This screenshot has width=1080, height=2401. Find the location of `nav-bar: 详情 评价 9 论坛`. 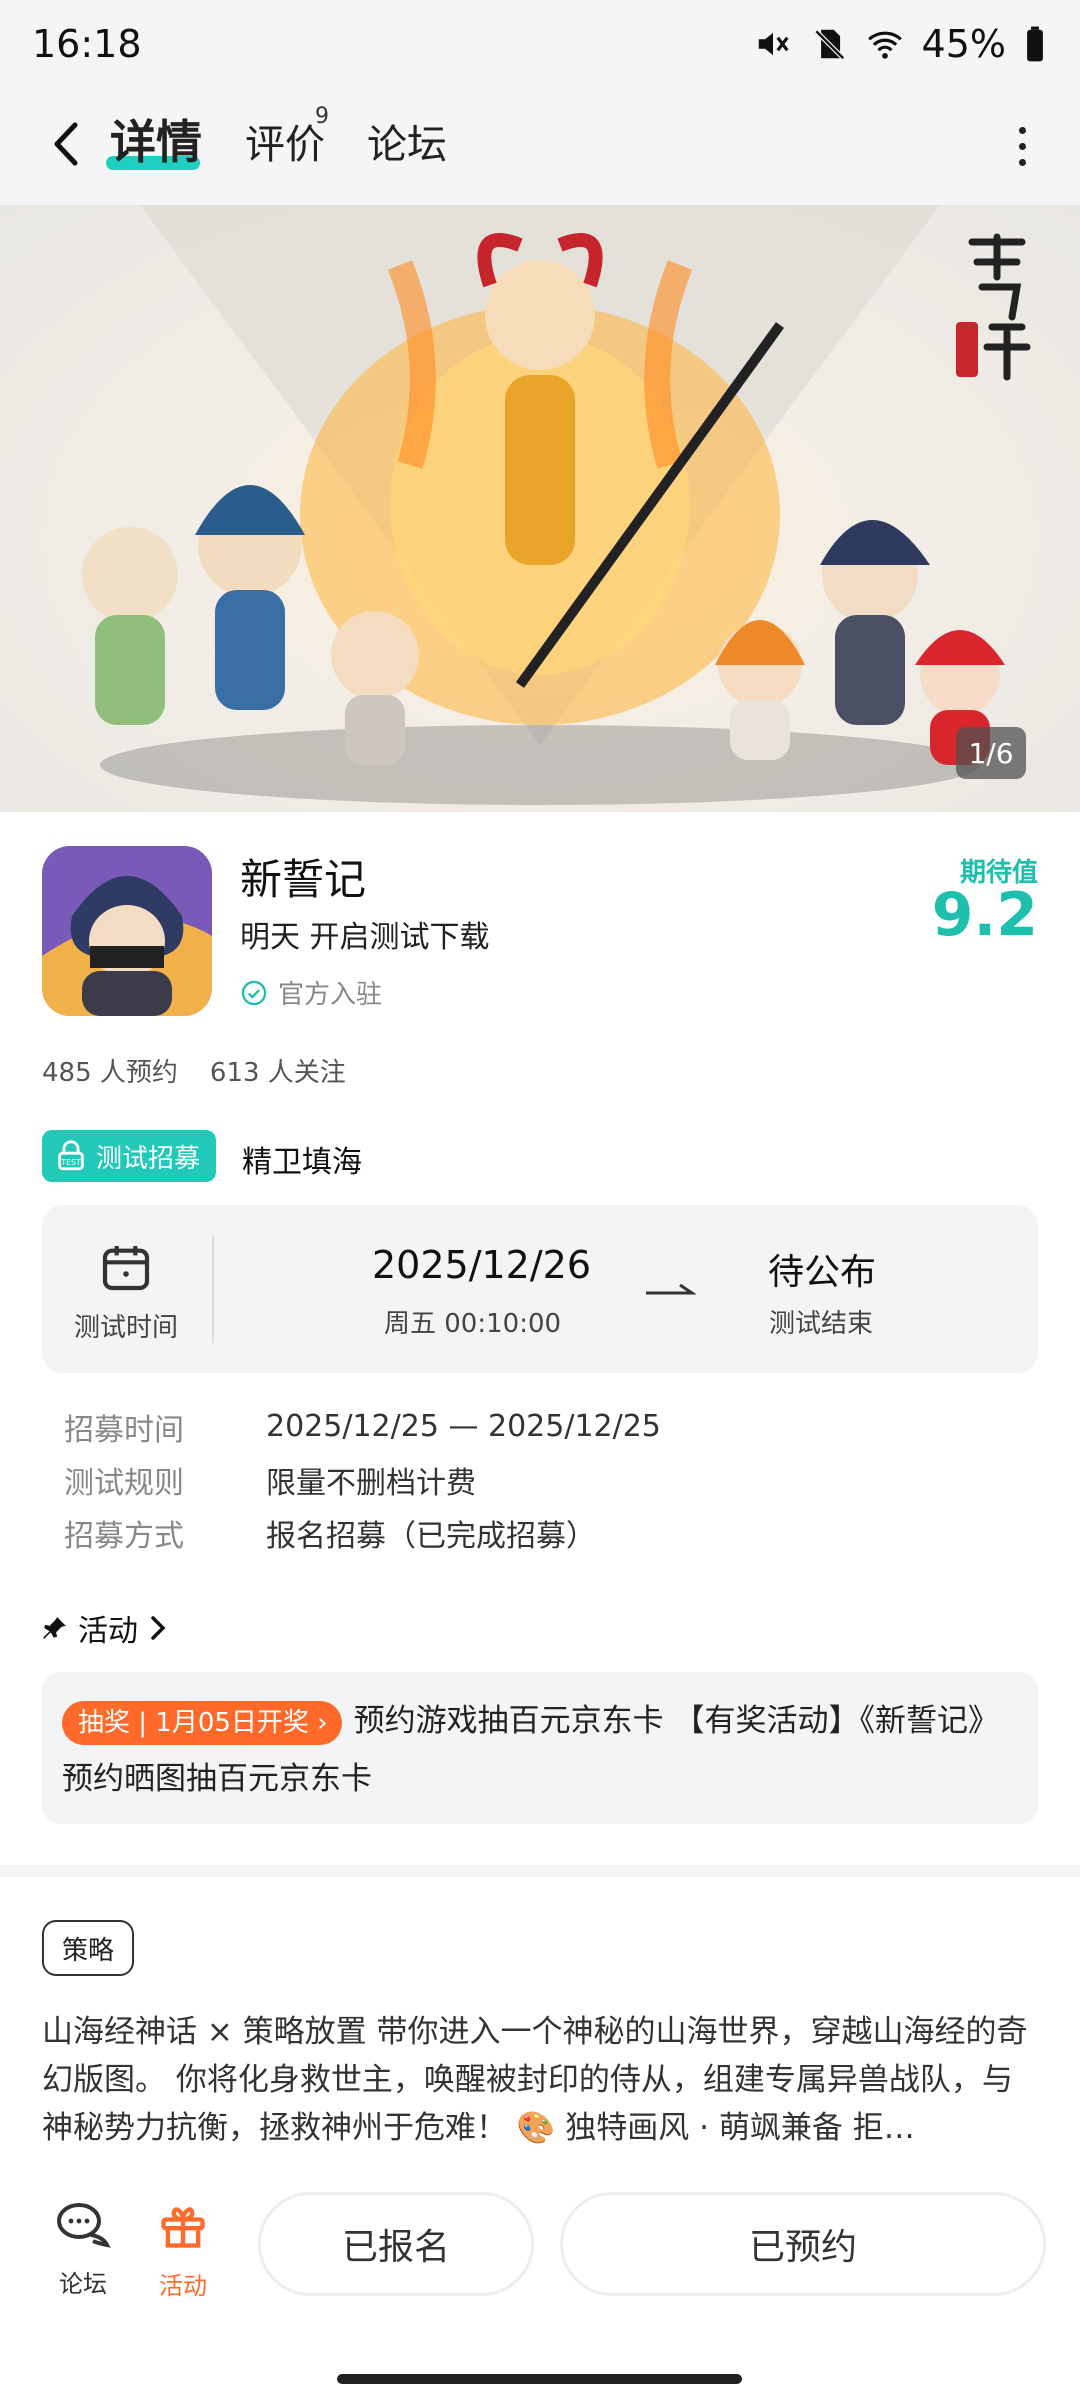

nav-bar: 详情 评价 9 论坛 is located at coordinates (540, 147).